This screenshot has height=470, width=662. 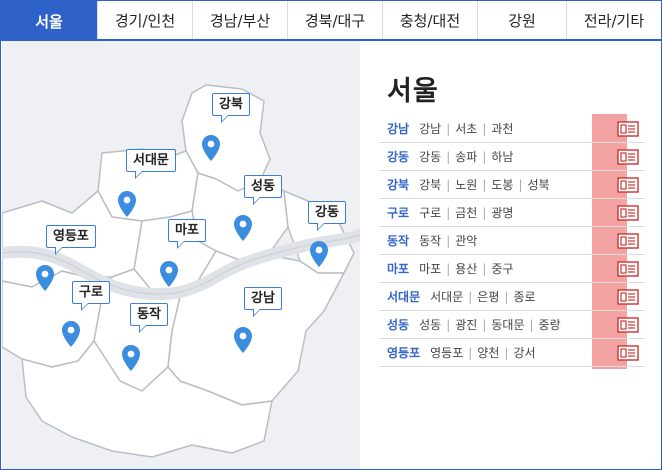 I want to click on row-key: 강북, so click(x=398, y=184).